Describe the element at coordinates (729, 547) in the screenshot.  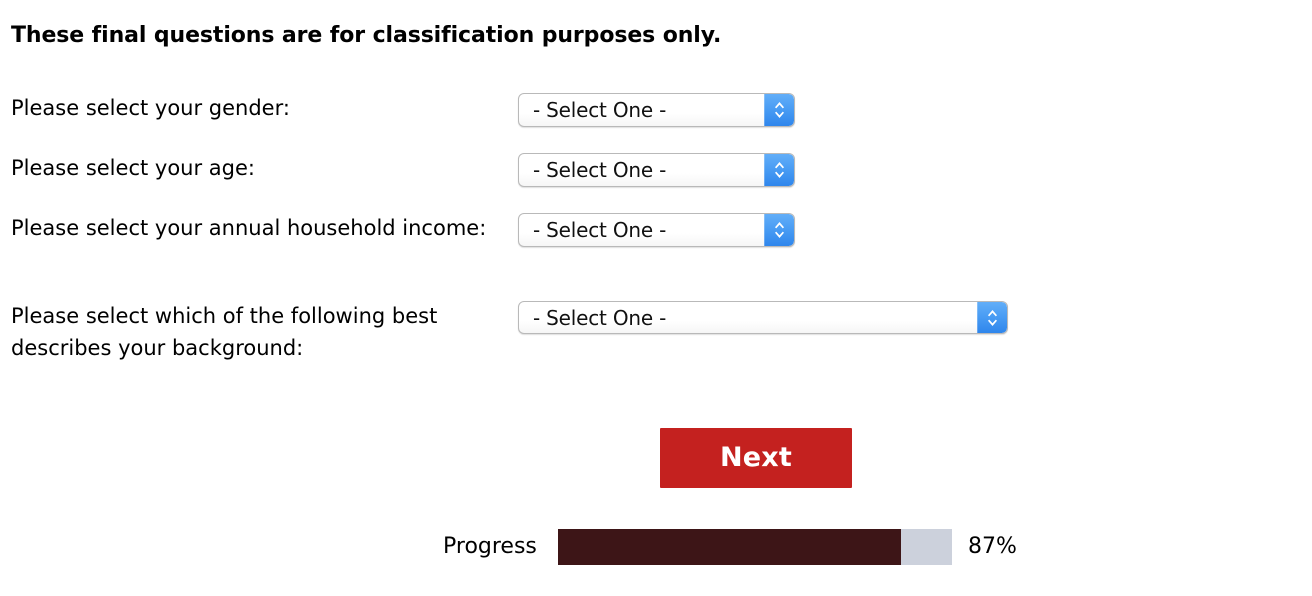
I see `progress-fill` at that location.